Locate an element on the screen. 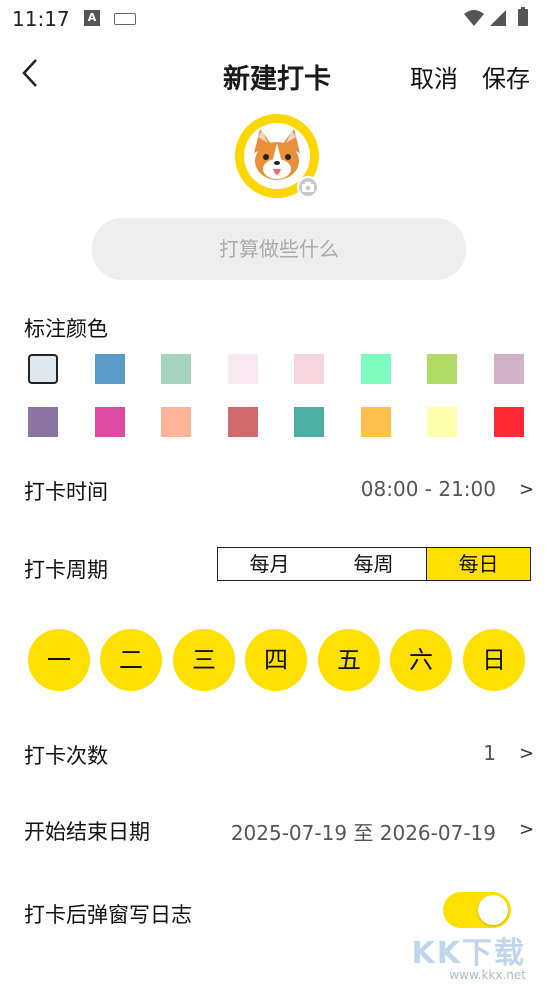  cycle-option-monthly: 每月 is located at coordinates (269, 564).